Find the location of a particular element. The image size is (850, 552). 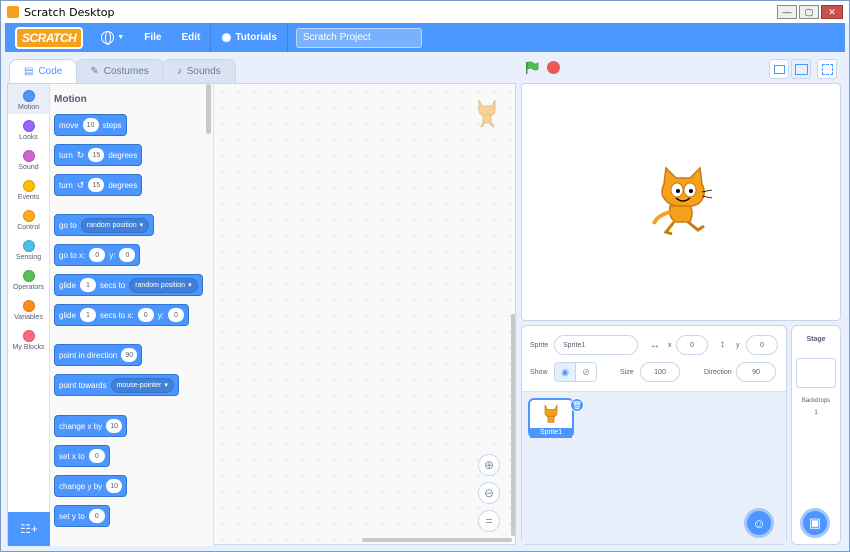

block-text: secs to x: is located at coordinates (116, 315).